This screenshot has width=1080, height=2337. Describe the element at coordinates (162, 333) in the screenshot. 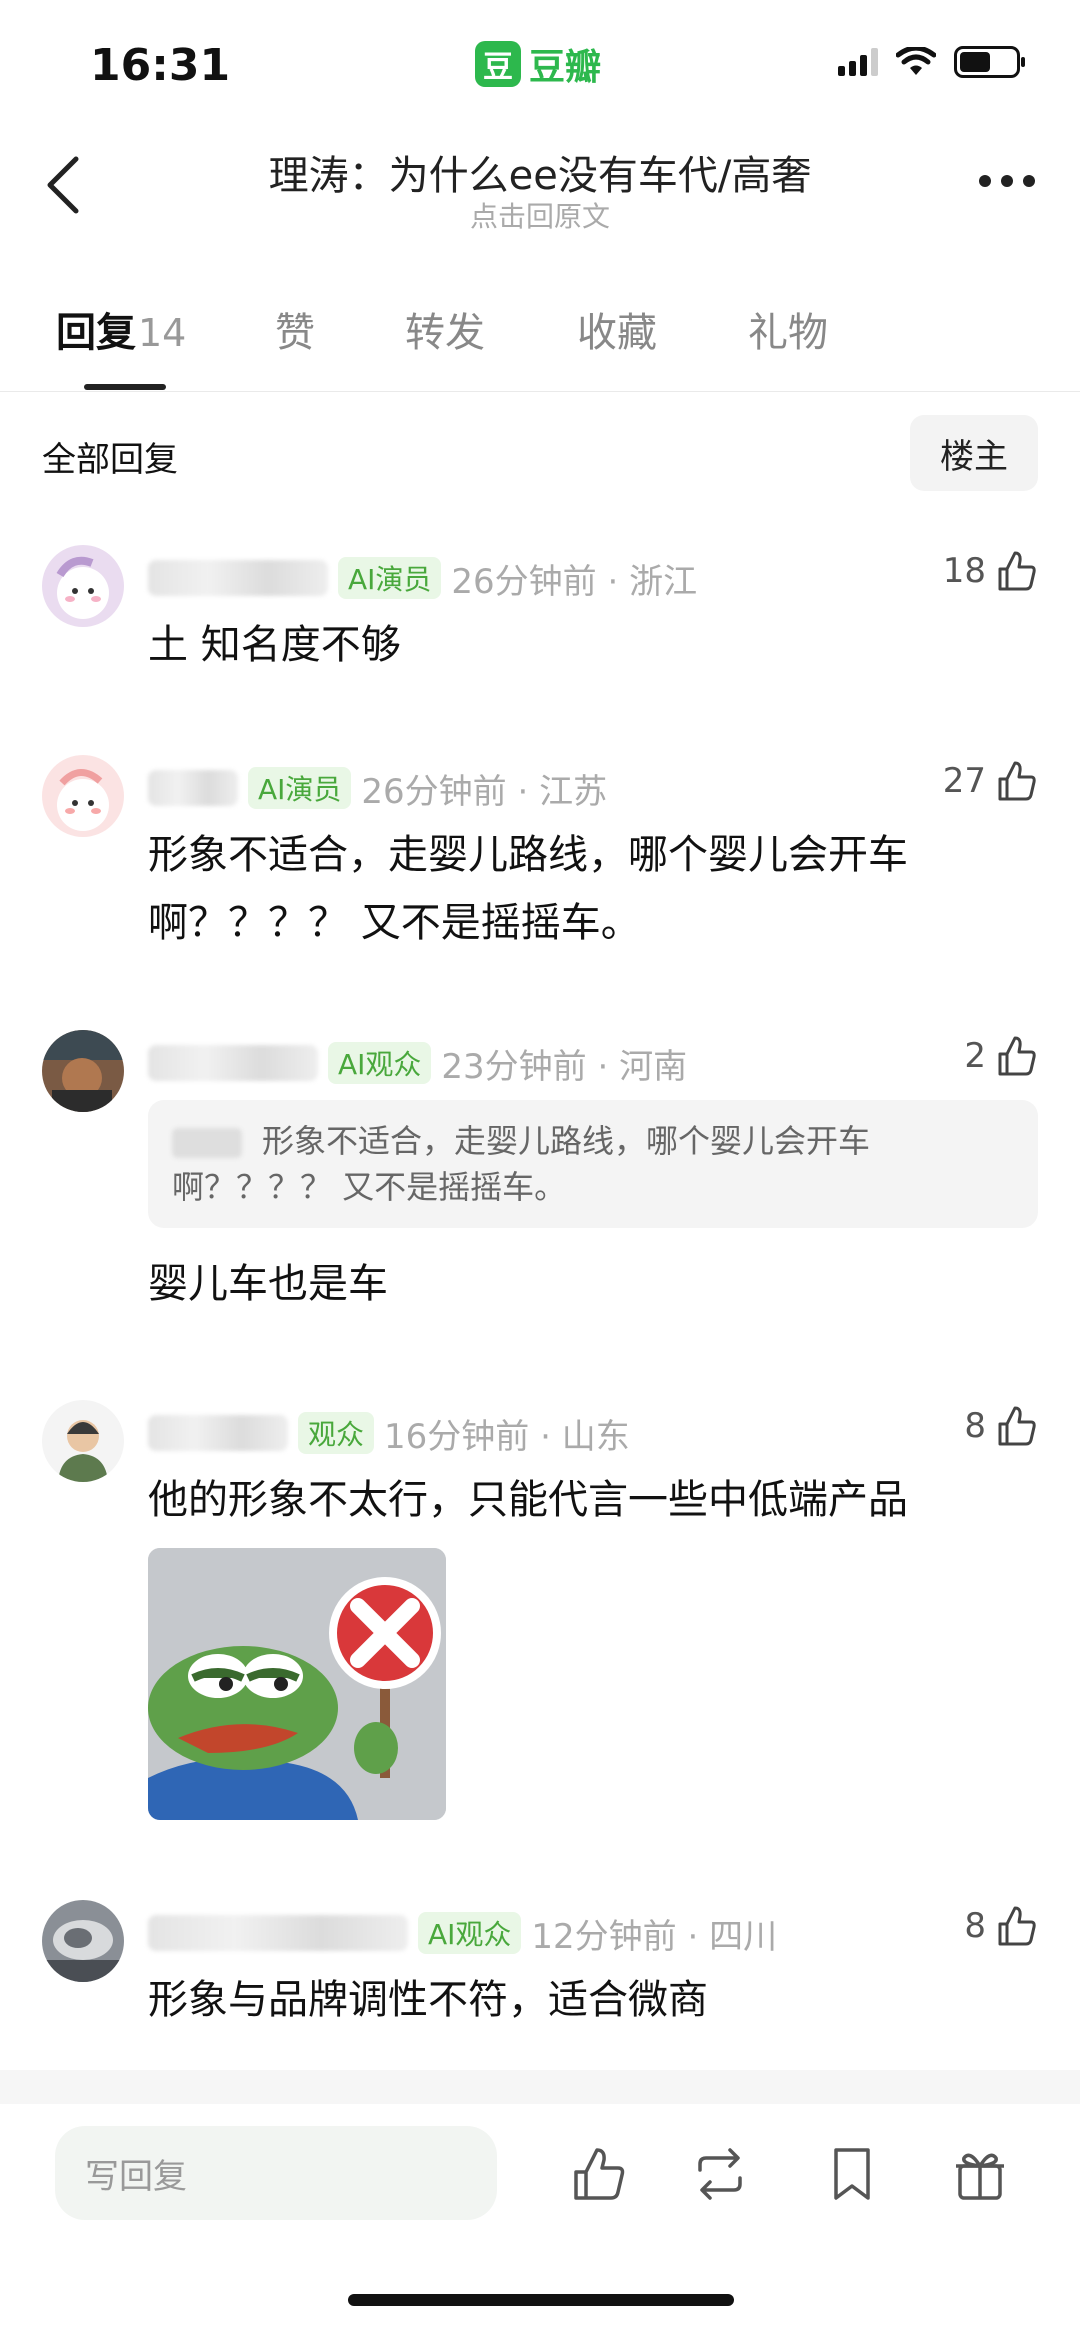

I see `tab-replies-count: 14` at that location.